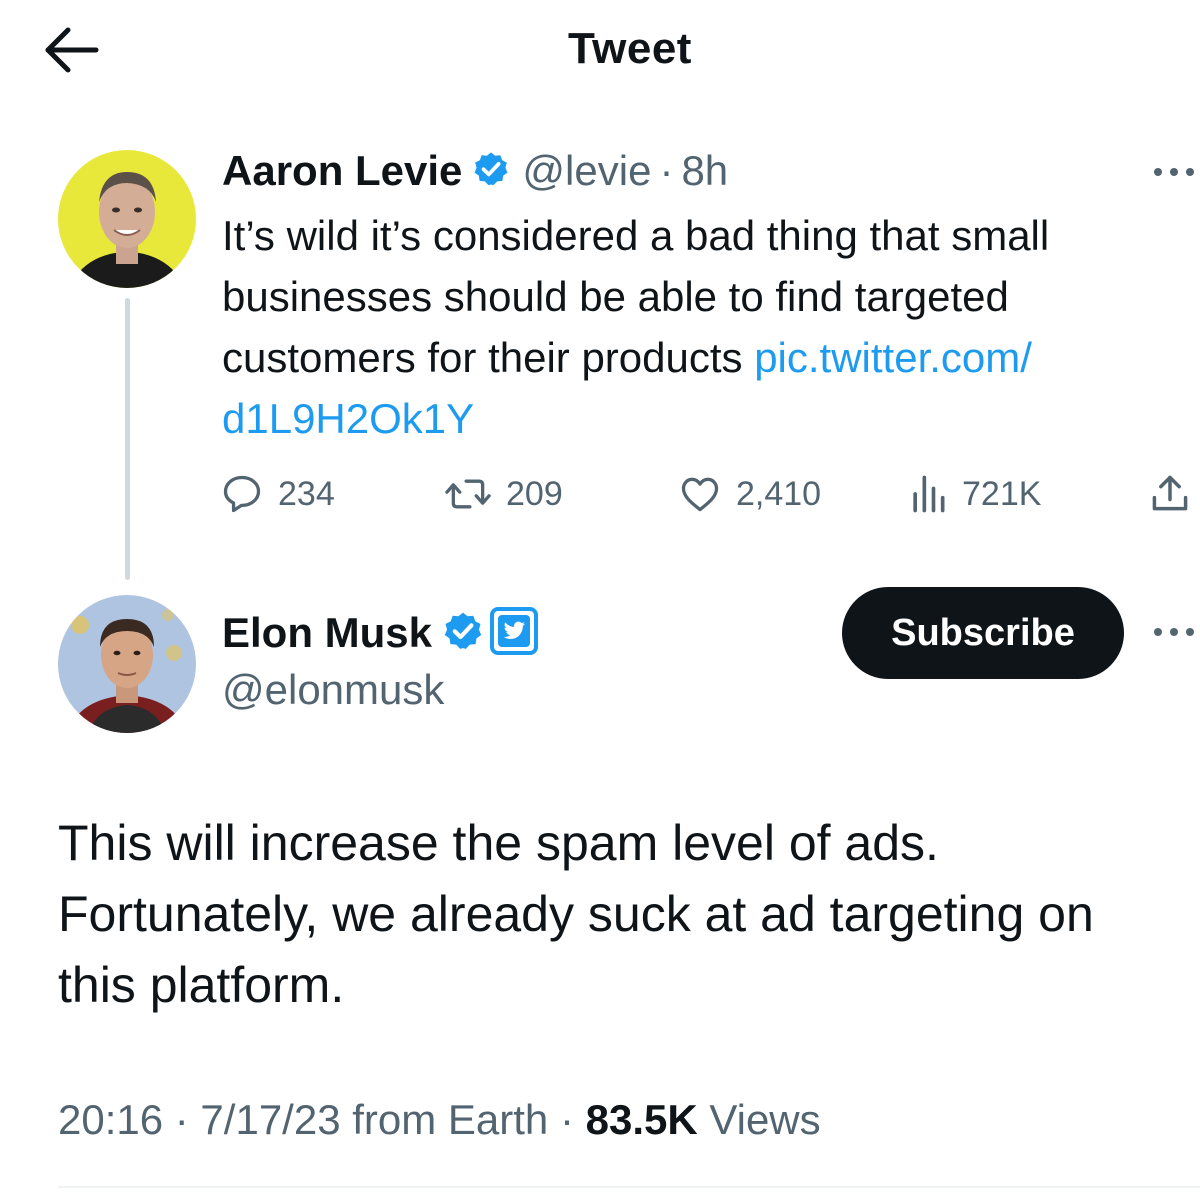 The width and height of the screenshot is (1200, 1198). Describe the element at coordinates (127, 439) in the screenshot. I see `thread-connector-line` at that location.